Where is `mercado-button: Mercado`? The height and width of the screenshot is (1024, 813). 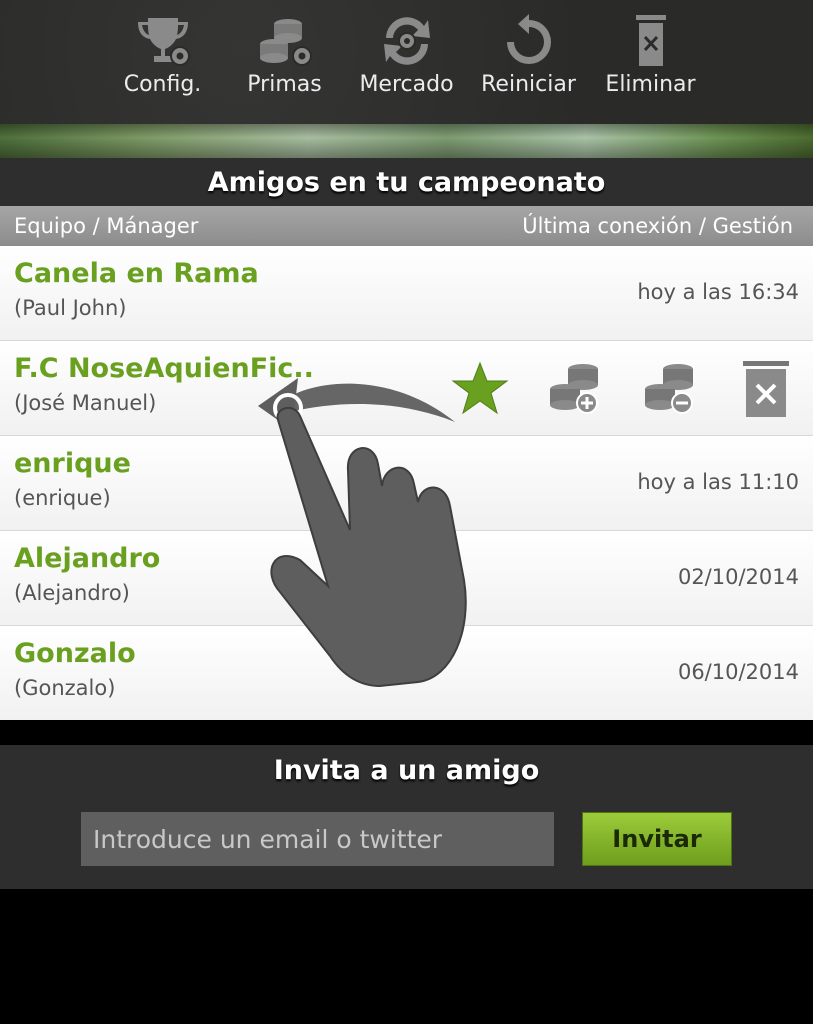
mercado-button: Mercado is located at coordinates (407, 62).